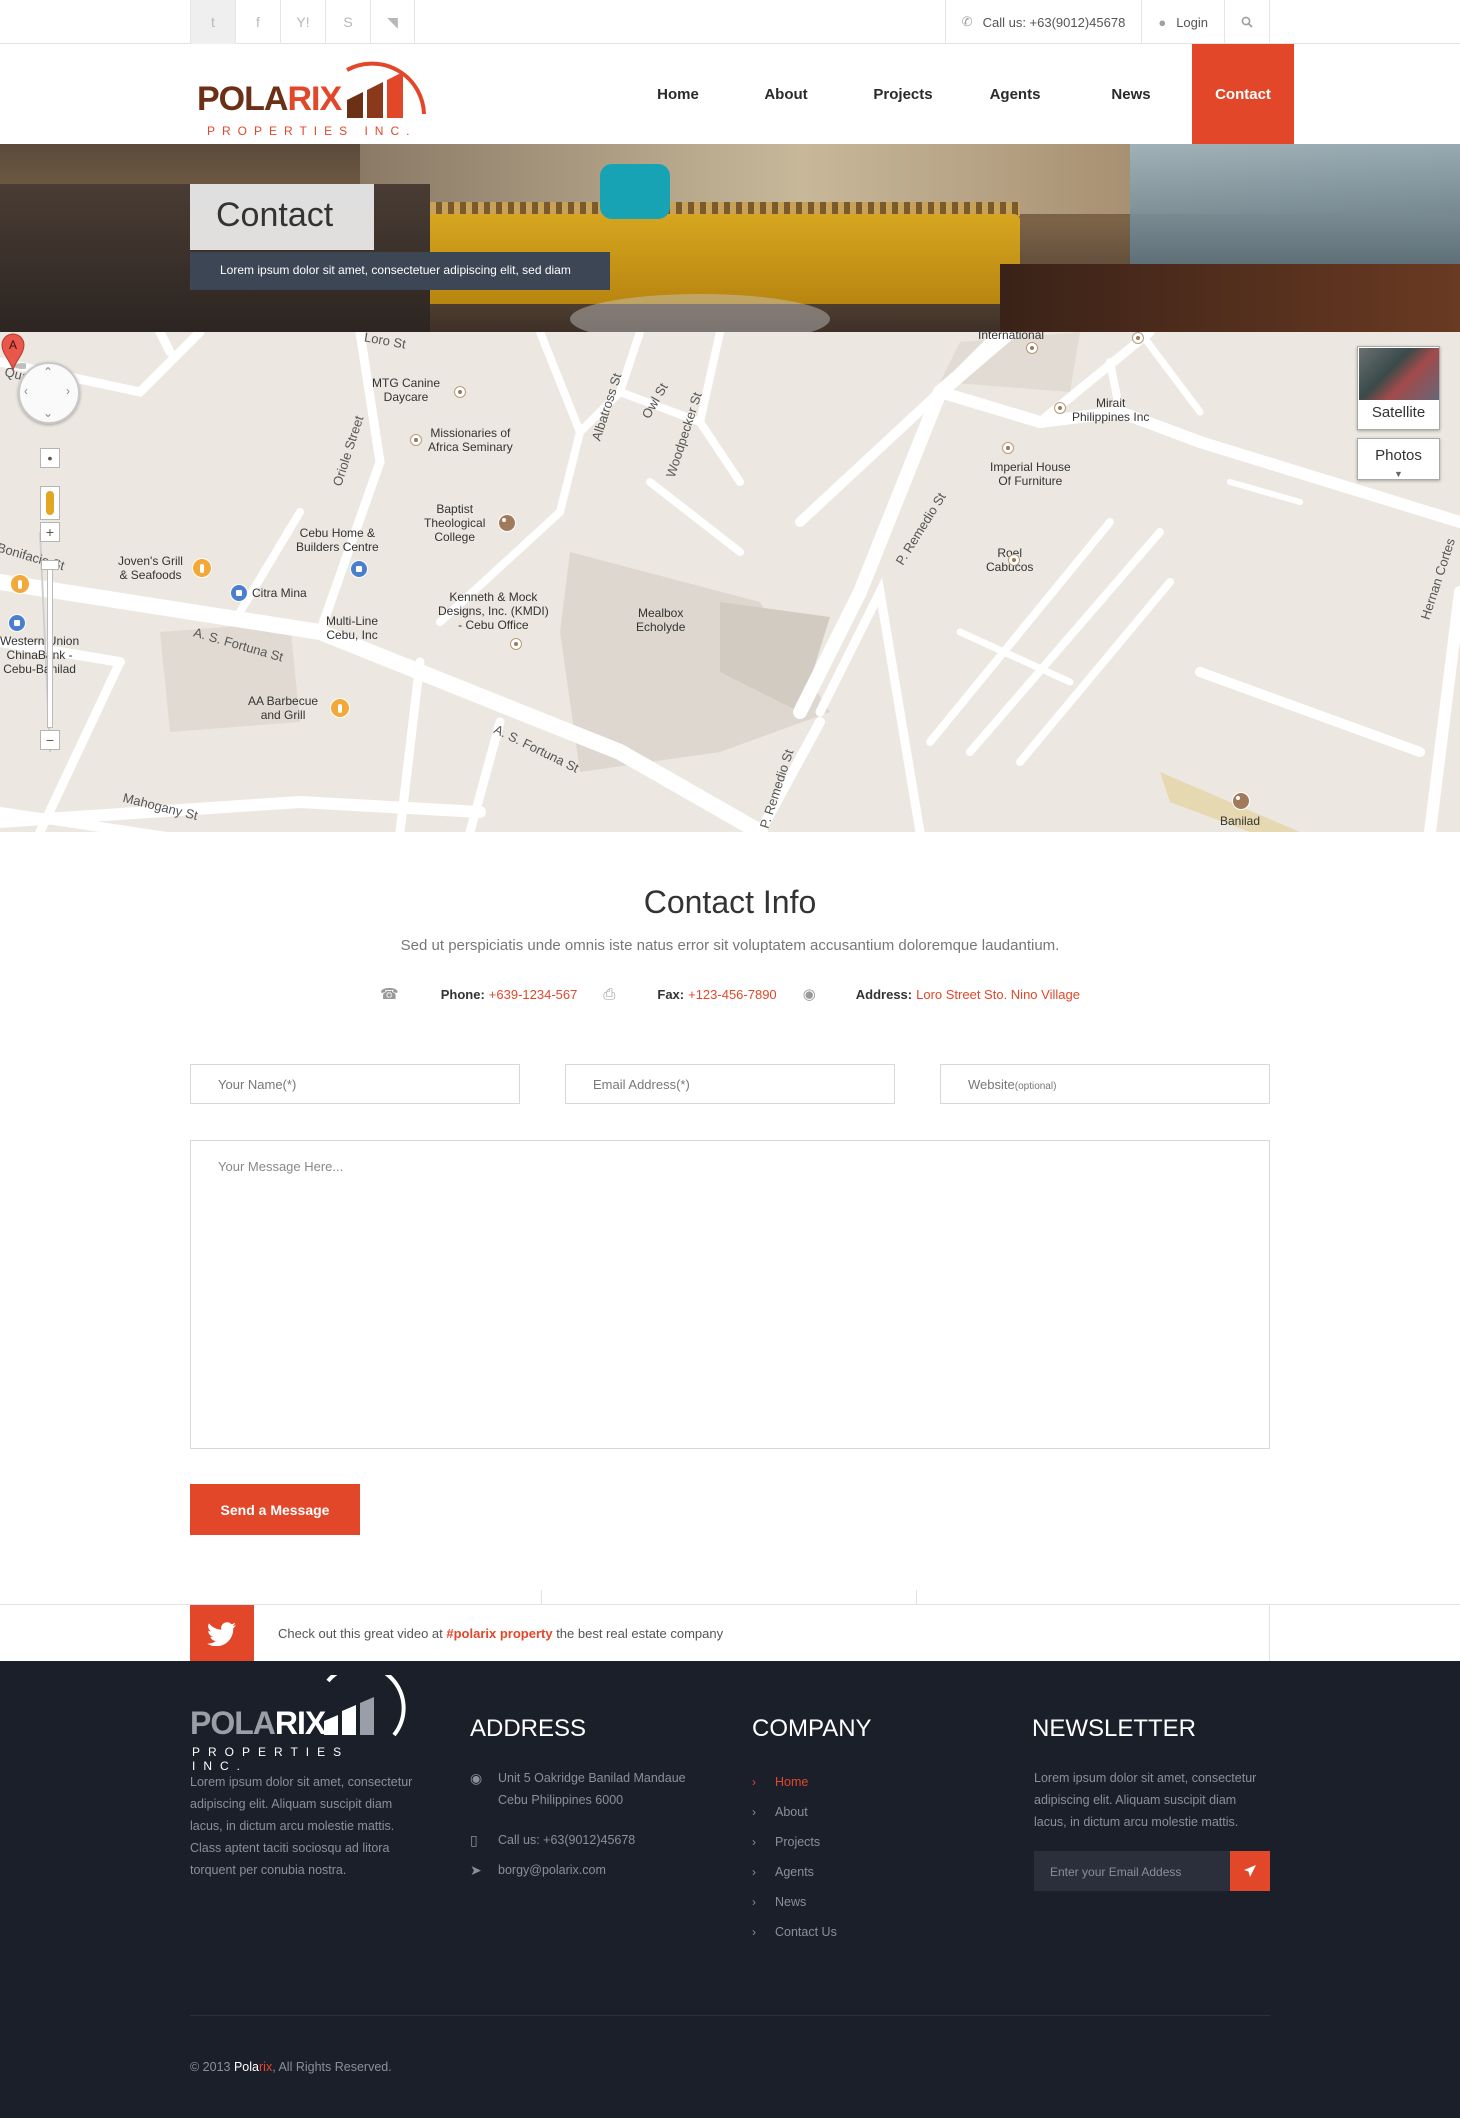 This screenshot has height=2118, width=1460. Describe the element at coordinates (794, 1902) in the screenshot. I see `footer-link-news: › News` at that location.